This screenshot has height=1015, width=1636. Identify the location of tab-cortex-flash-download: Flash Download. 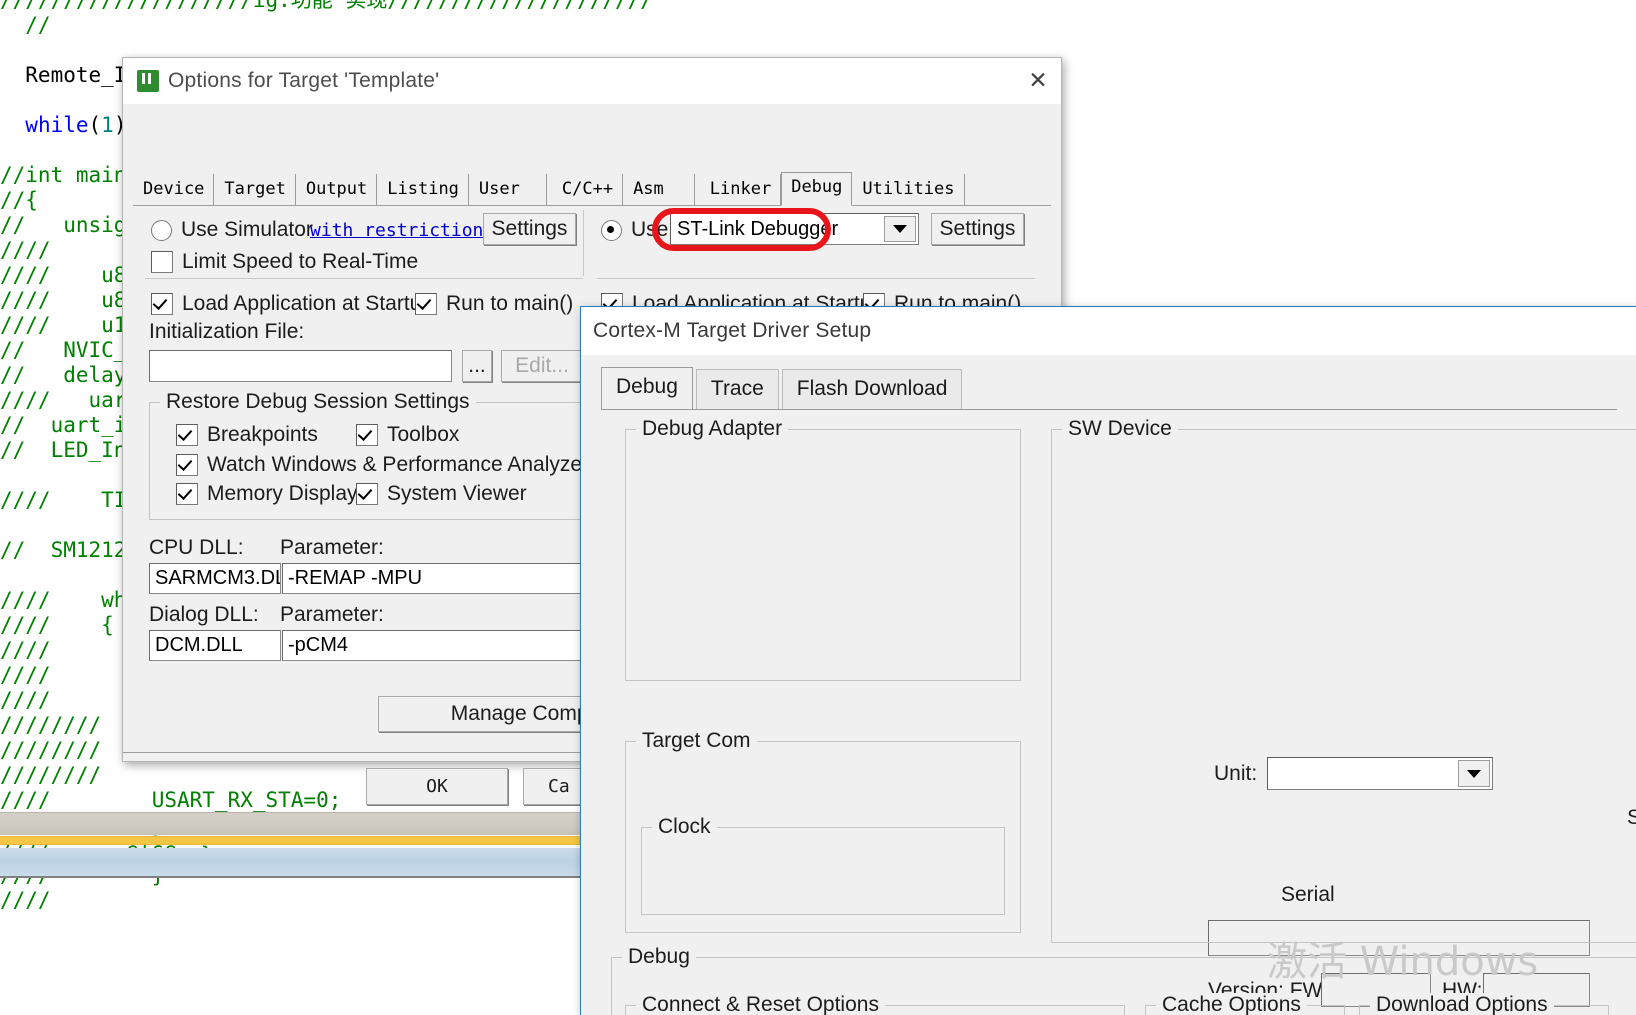
(872, 389).